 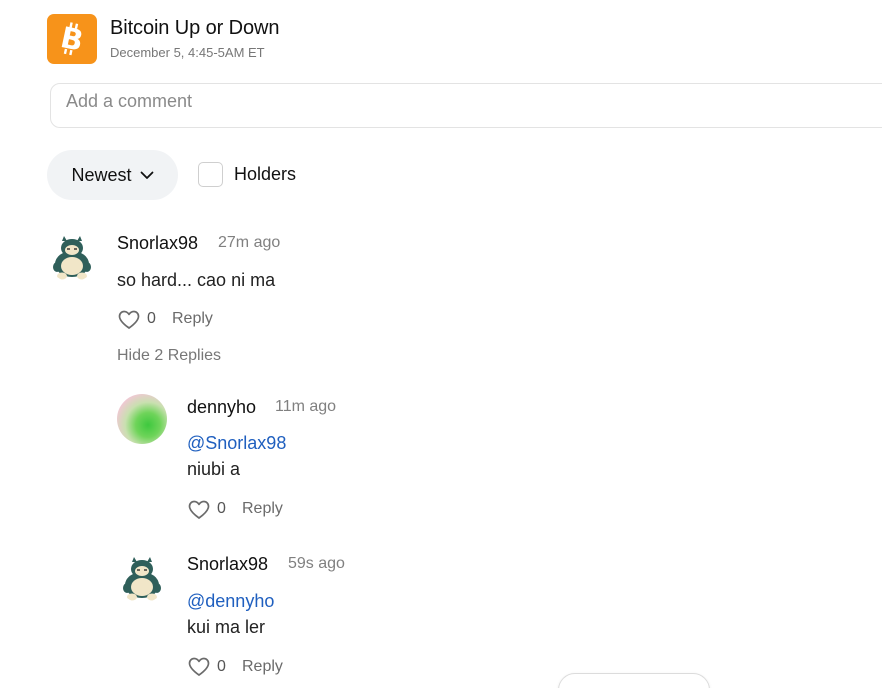 I want to click on sort-label: Newest, so click(x=101, y=174).